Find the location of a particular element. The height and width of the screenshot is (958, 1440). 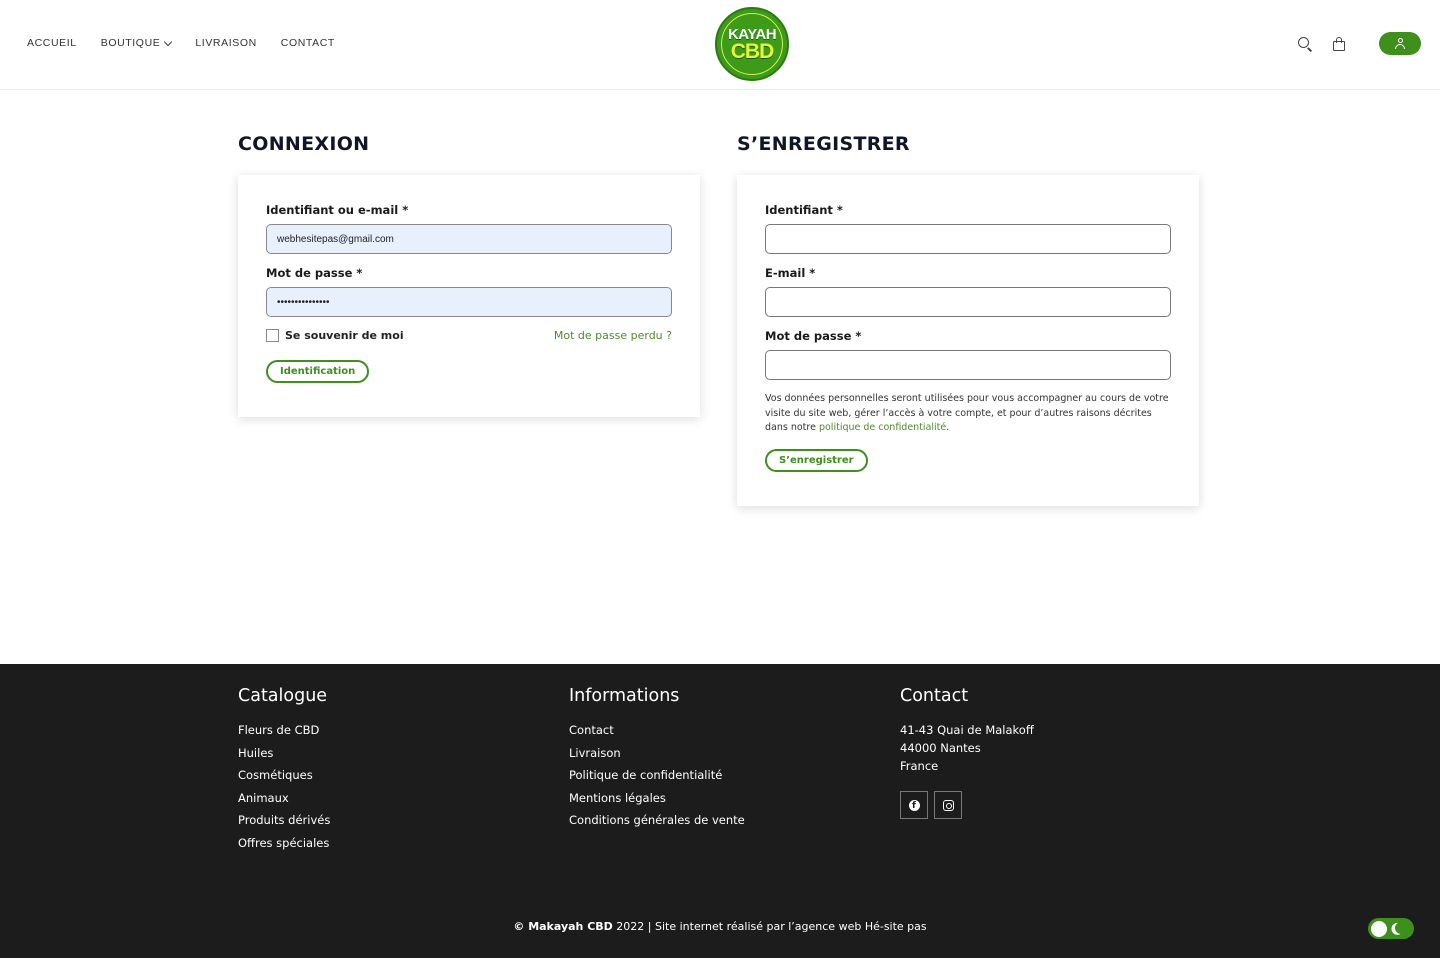

footer-contact-title: Contact is located at coordinates (934, 696).